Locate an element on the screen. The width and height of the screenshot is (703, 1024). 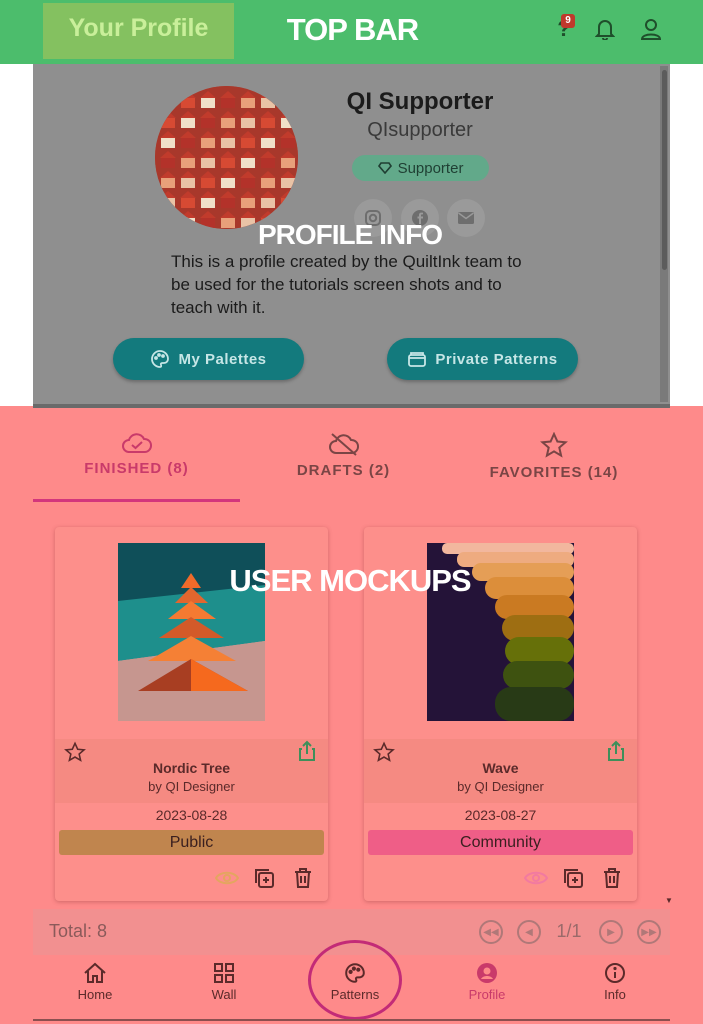
my-palettes-label: My Palettes is located at coordinates (222, 359).